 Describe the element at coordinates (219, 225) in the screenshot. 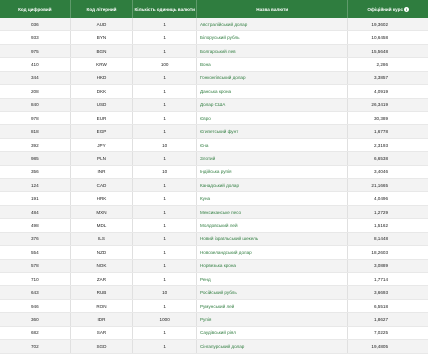

I see `currency-name-link: Молдовський лей` at that location.